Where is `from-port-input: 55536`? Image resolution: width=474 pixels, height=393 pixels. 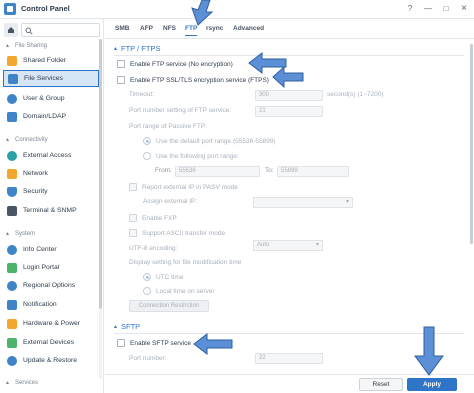 from-port-input: 55536 is located at coordinates (217, 171).